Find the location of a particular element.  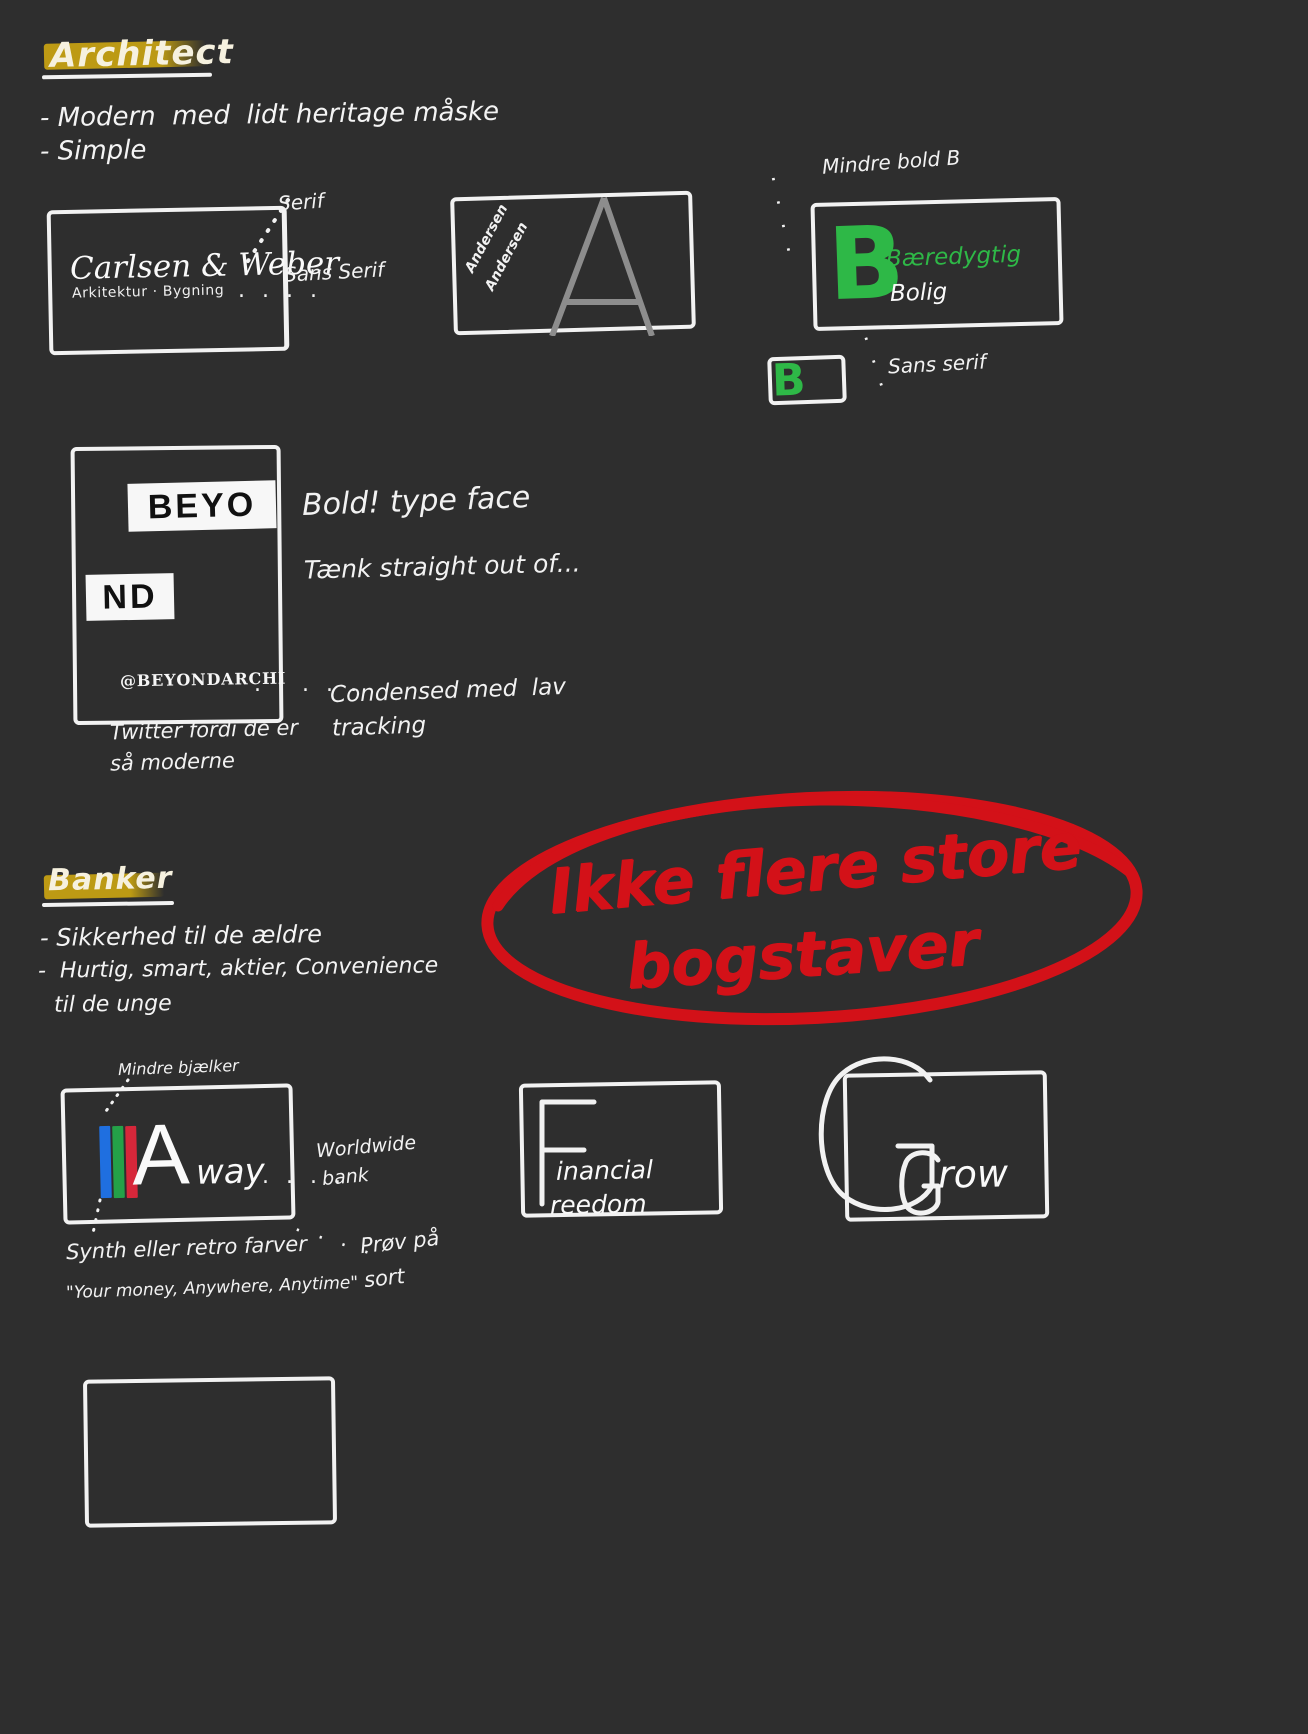

financial-line-1: inancial is located at coordinates (604, 1170).